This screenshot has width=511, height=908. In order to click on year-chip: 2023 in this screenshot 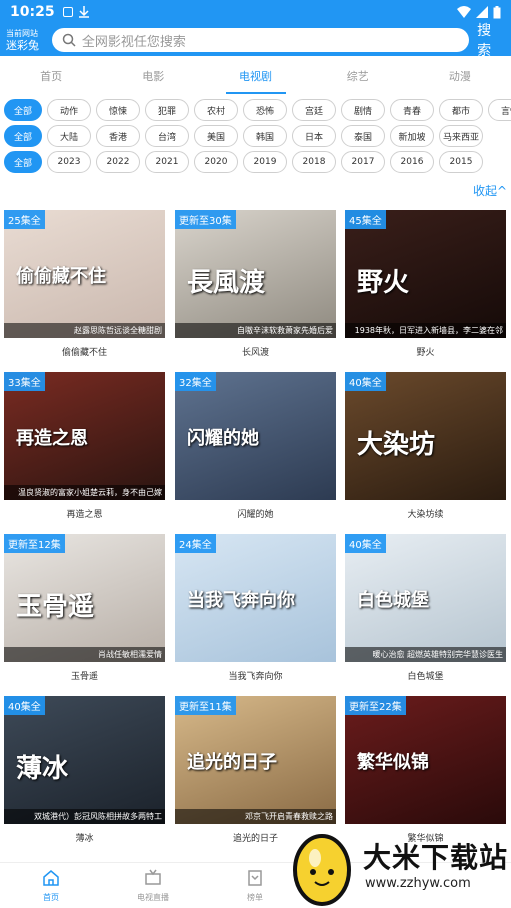, I will do `click(69, 162)`.